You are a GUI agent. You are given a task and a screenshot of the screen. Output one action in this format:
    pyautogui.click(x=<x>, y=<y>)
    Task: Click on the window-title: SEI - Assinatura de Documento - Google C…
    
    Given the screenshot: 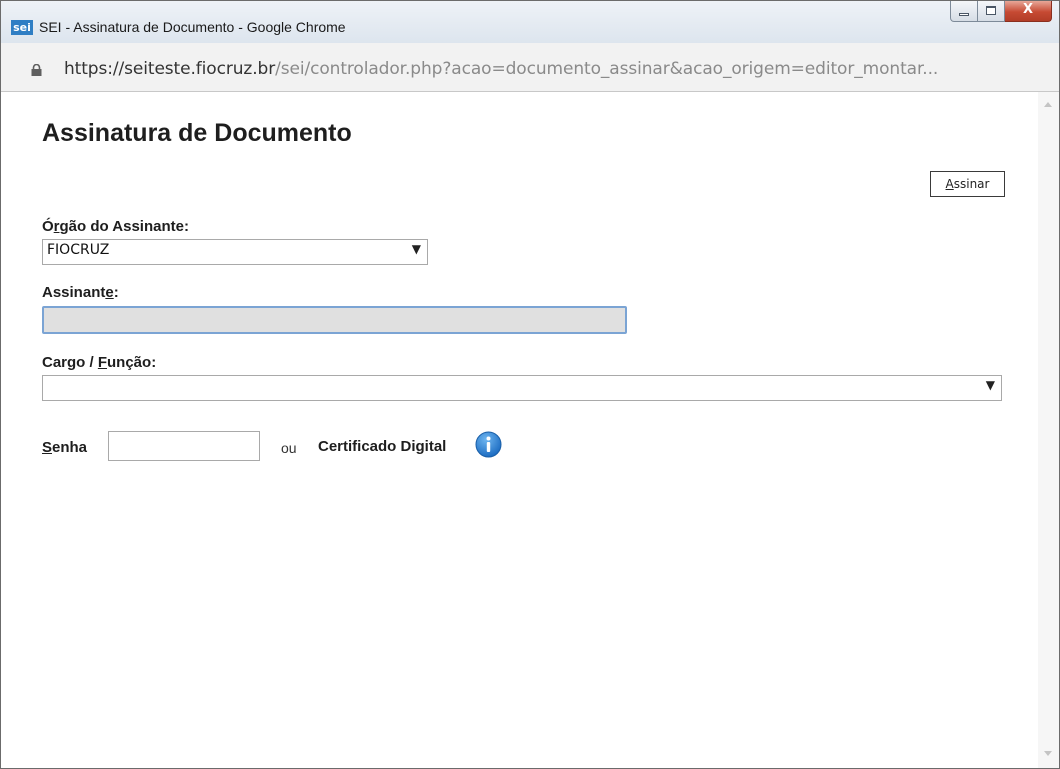 What is the action you would take?
    pyautogui.click(x=192, y=27)
    